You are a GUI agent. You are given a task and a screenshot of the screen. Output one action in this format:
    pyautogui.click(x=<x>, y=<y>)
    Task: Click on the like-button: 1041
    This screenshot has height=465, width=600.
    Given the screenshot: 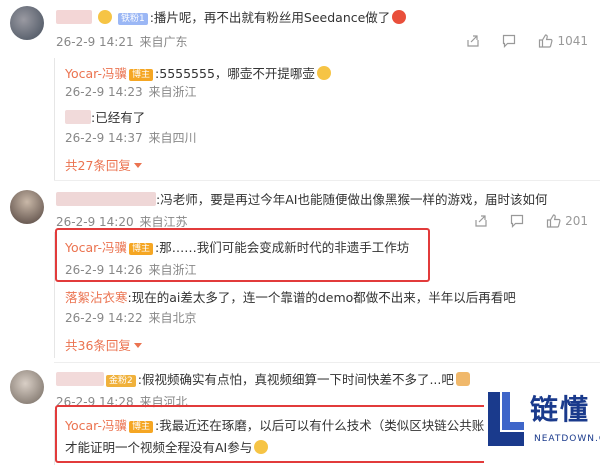 What is the action you would take?
    pyautogui.click(x=563, y=41)
    